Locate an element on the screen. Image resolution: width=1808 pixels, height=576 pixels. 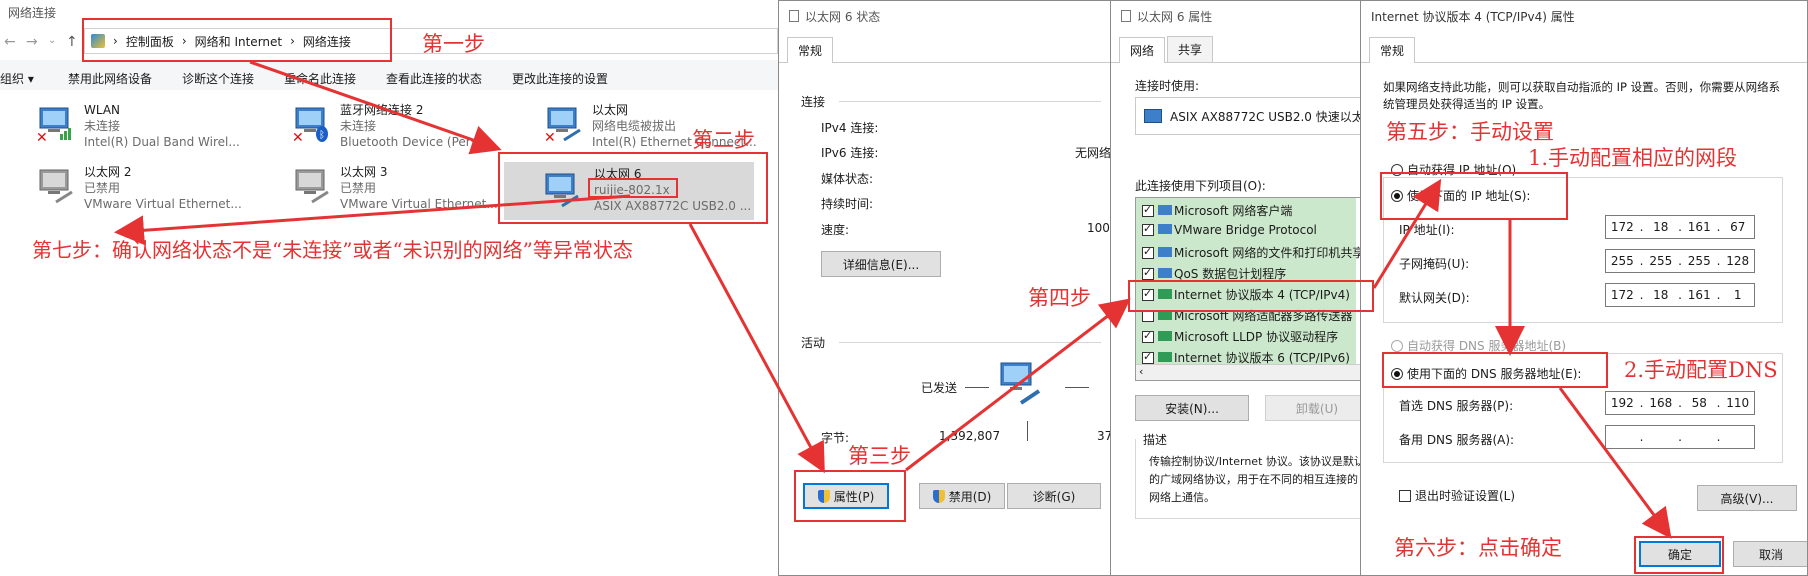
adapter-status: 已禁用 is located at coordinates (358, 188).